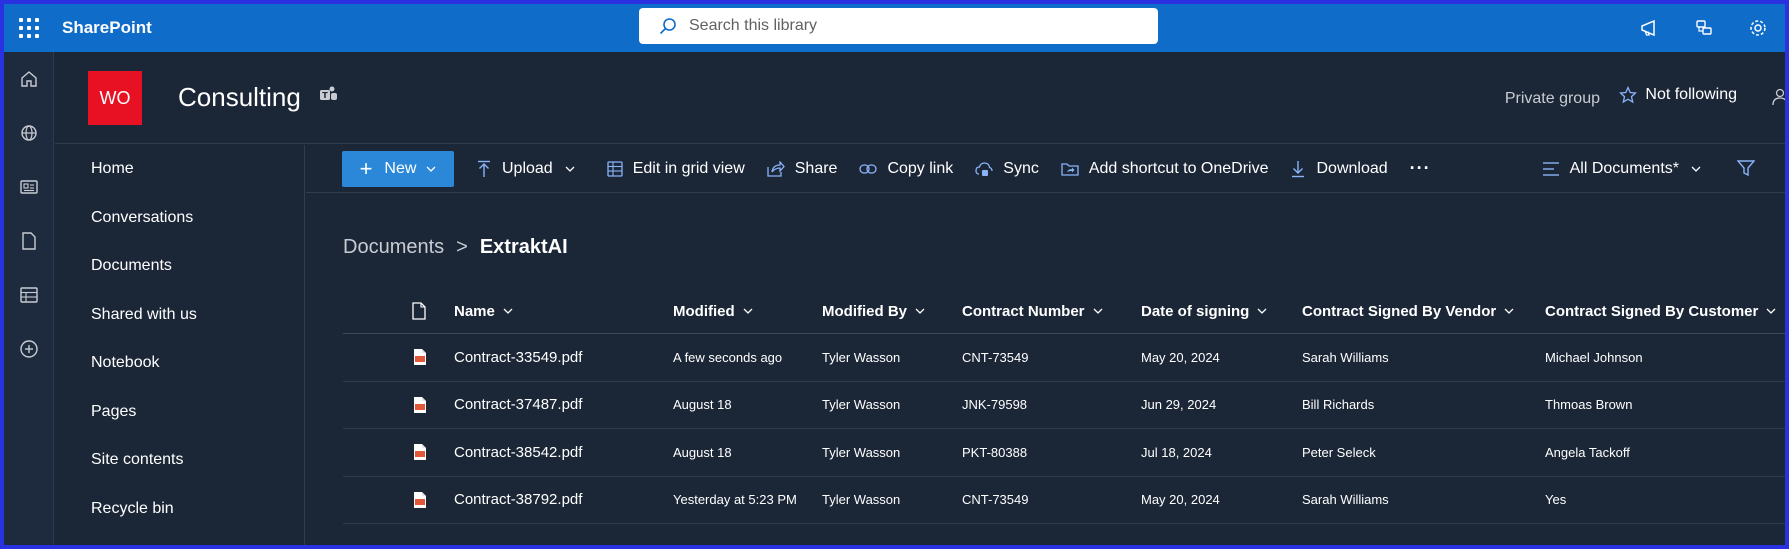  What do you see at coordinates (1746, 169) in the screenshot?
I see `filter-icon` at bounding box center [1746, 169].